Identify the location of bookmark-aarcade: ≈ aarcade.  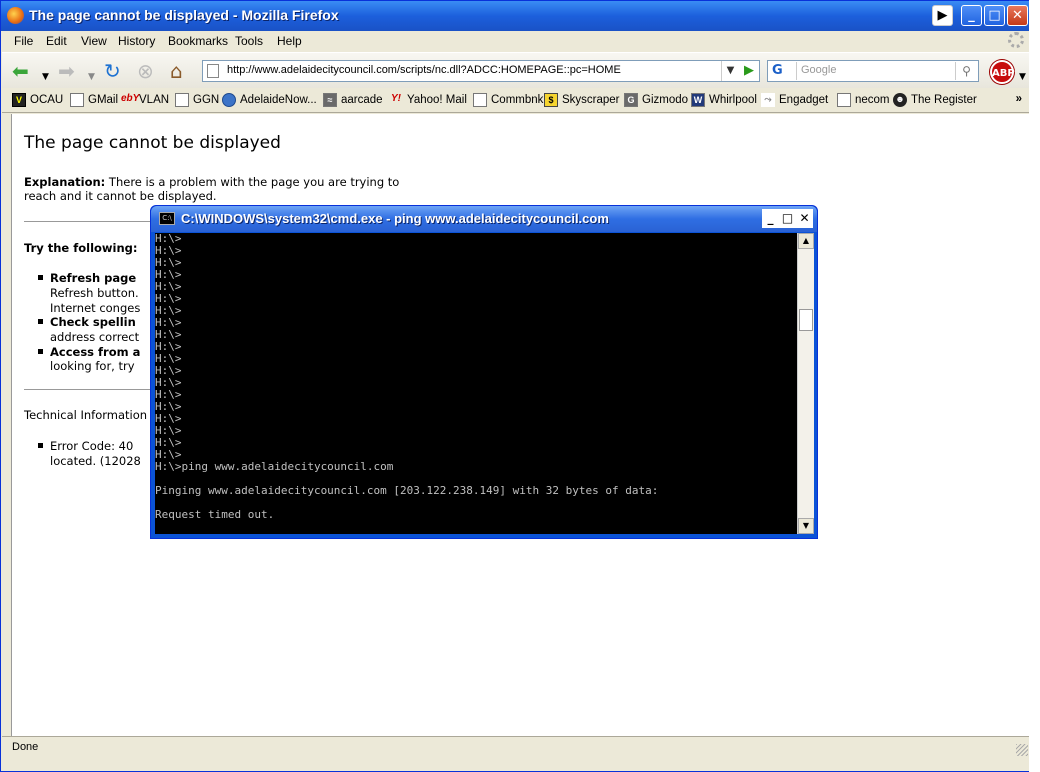
(353, 100).